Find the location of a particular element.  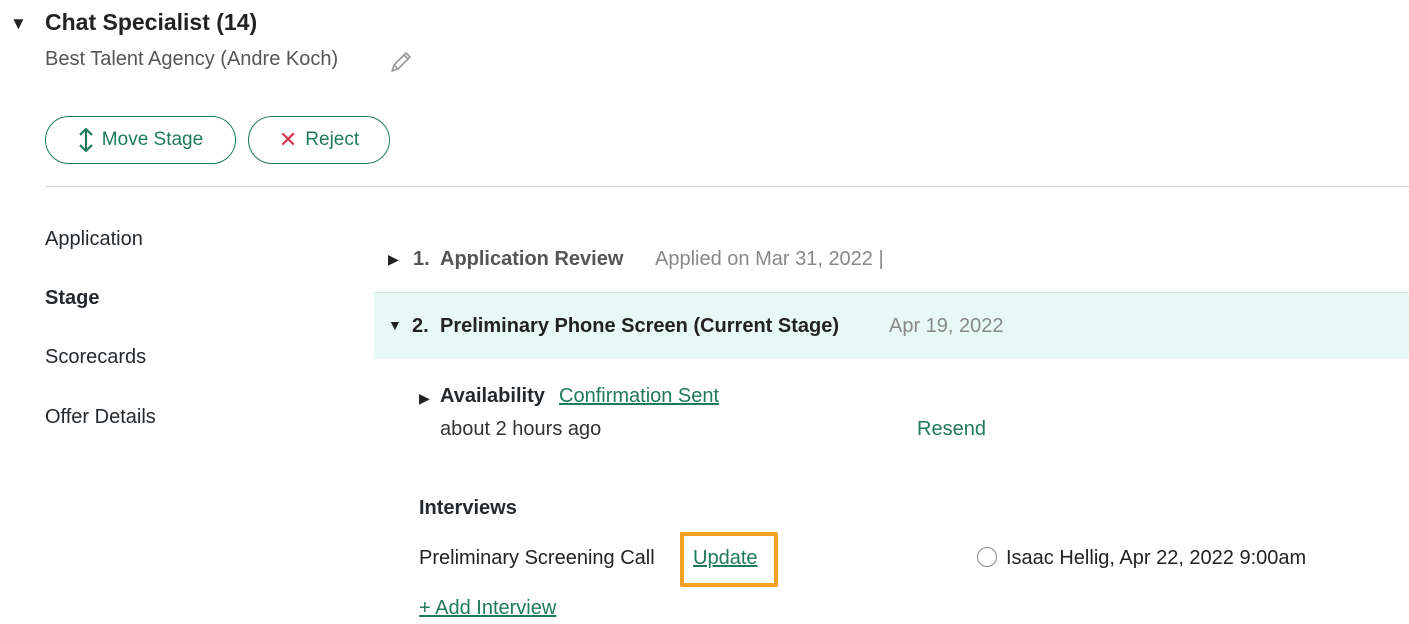

sidebar-item-application: Application is located at coordinates (94, 239).